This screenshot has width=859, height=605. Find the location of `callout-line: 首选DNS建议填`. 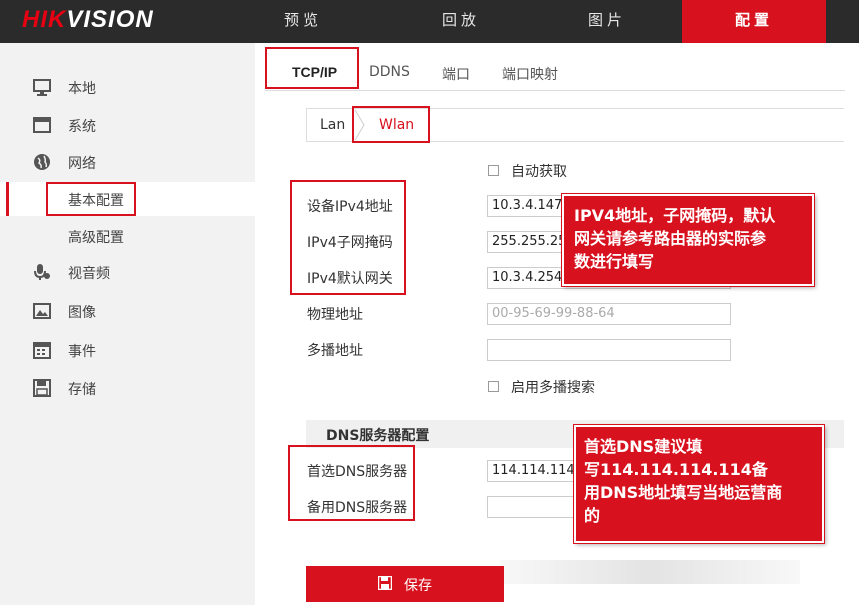

callout-line: 首选DNS建议填 is located at coordinates (643, 446).